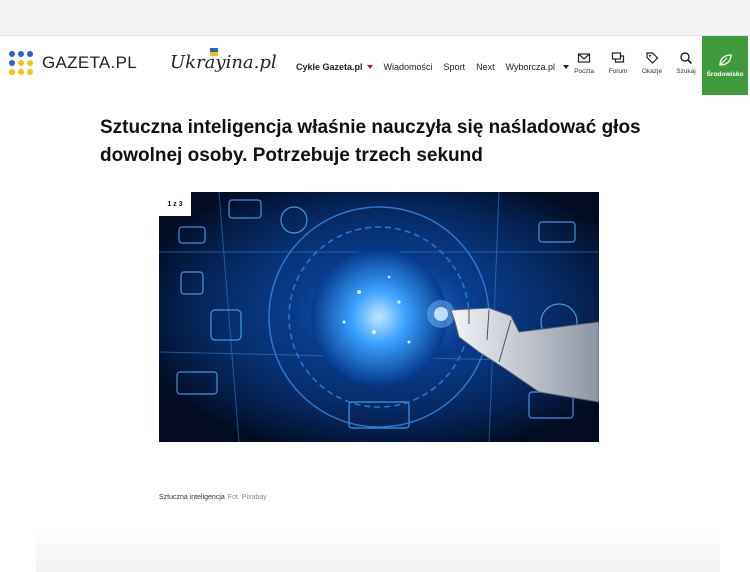 Image resolution: width=750 pixels, height=572 pixels. What do you see at coordinates (530, 67) in the screenshot?
I see `nav-item-label: Wyborcza.pl` at bounding box center [530, 67].